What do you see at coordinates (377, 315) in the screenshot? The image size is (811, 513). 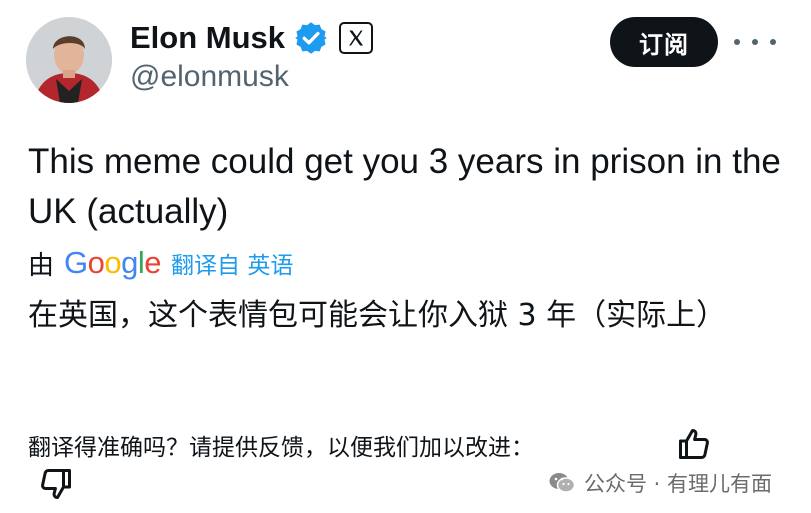 I see `translated-text: 在英国，这个表情包可能会让你入狱 3 年（实际上）` at bounding box center [377, 315].